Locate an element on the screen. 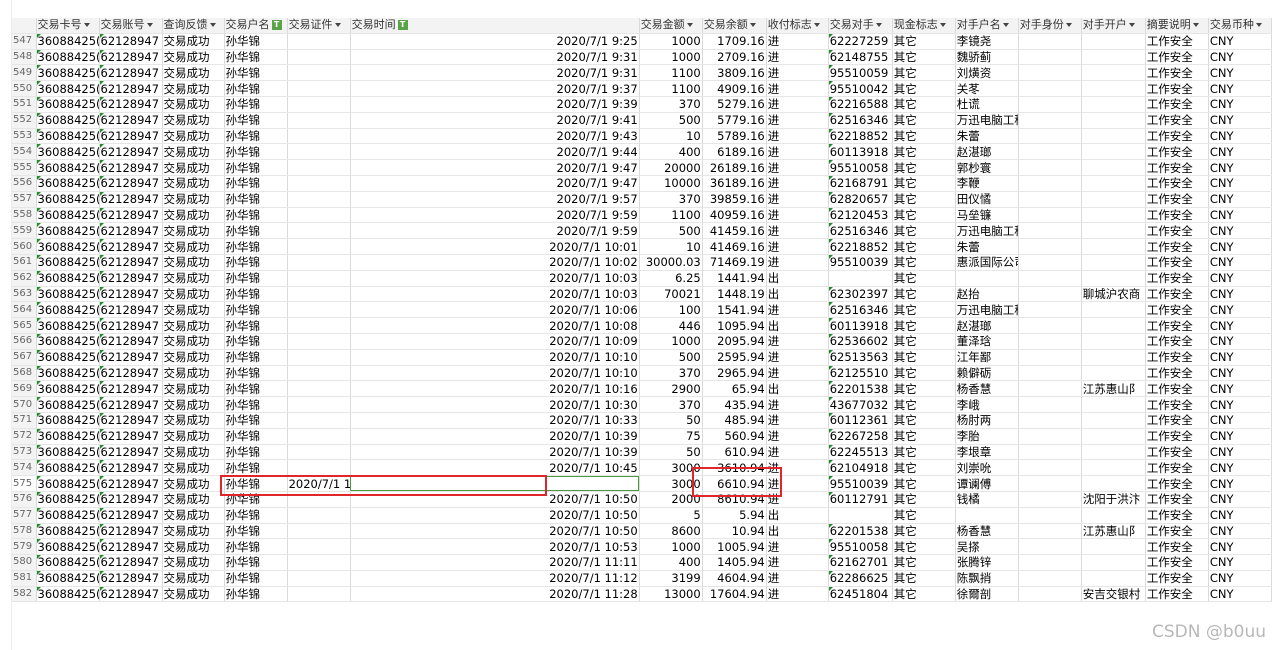 The image size is (1272, 650). cell-oppname: 李胎 is located at coordinates (987, 436).